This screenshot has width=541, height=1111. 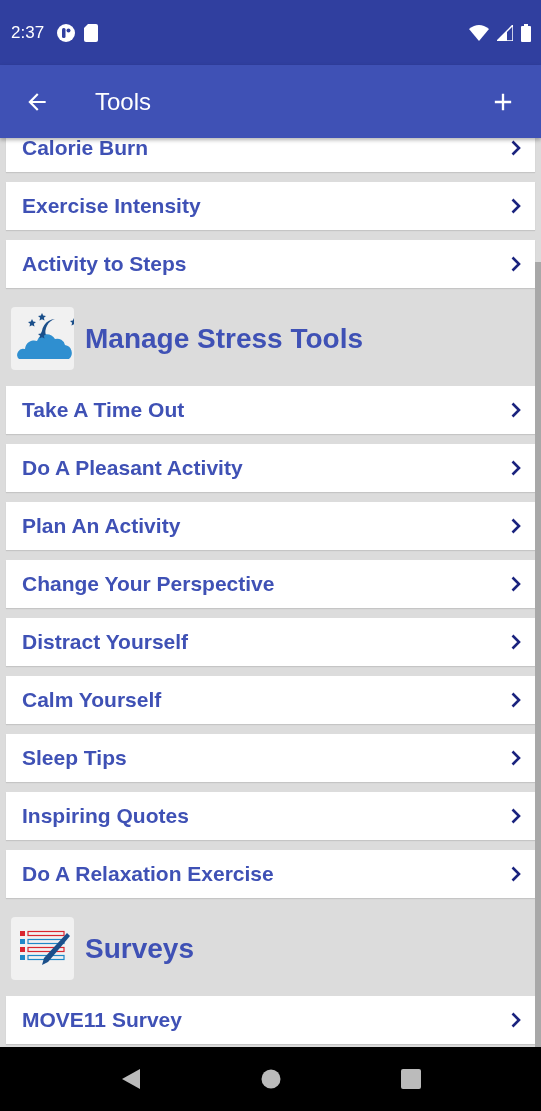 I want to click on app-notification-icon, so click(x=66, y=32).